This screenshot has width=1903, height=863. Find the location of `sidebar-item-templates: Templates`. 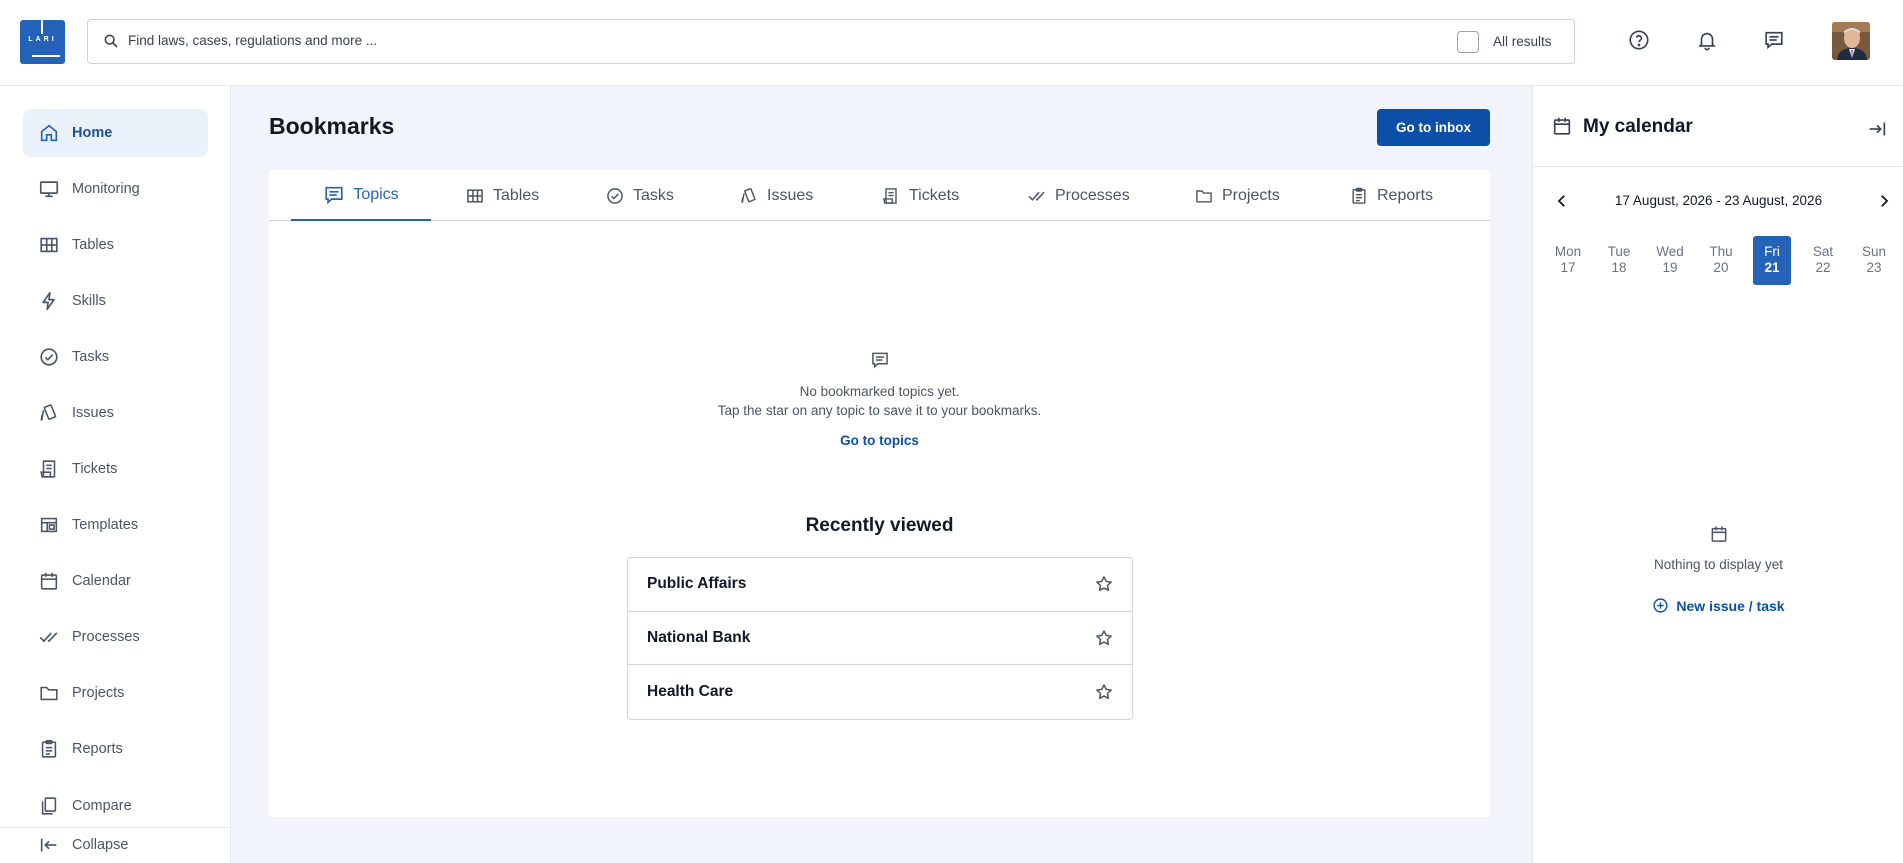

sidebar-item-templates: Templates is located at coordinates (115, 525).